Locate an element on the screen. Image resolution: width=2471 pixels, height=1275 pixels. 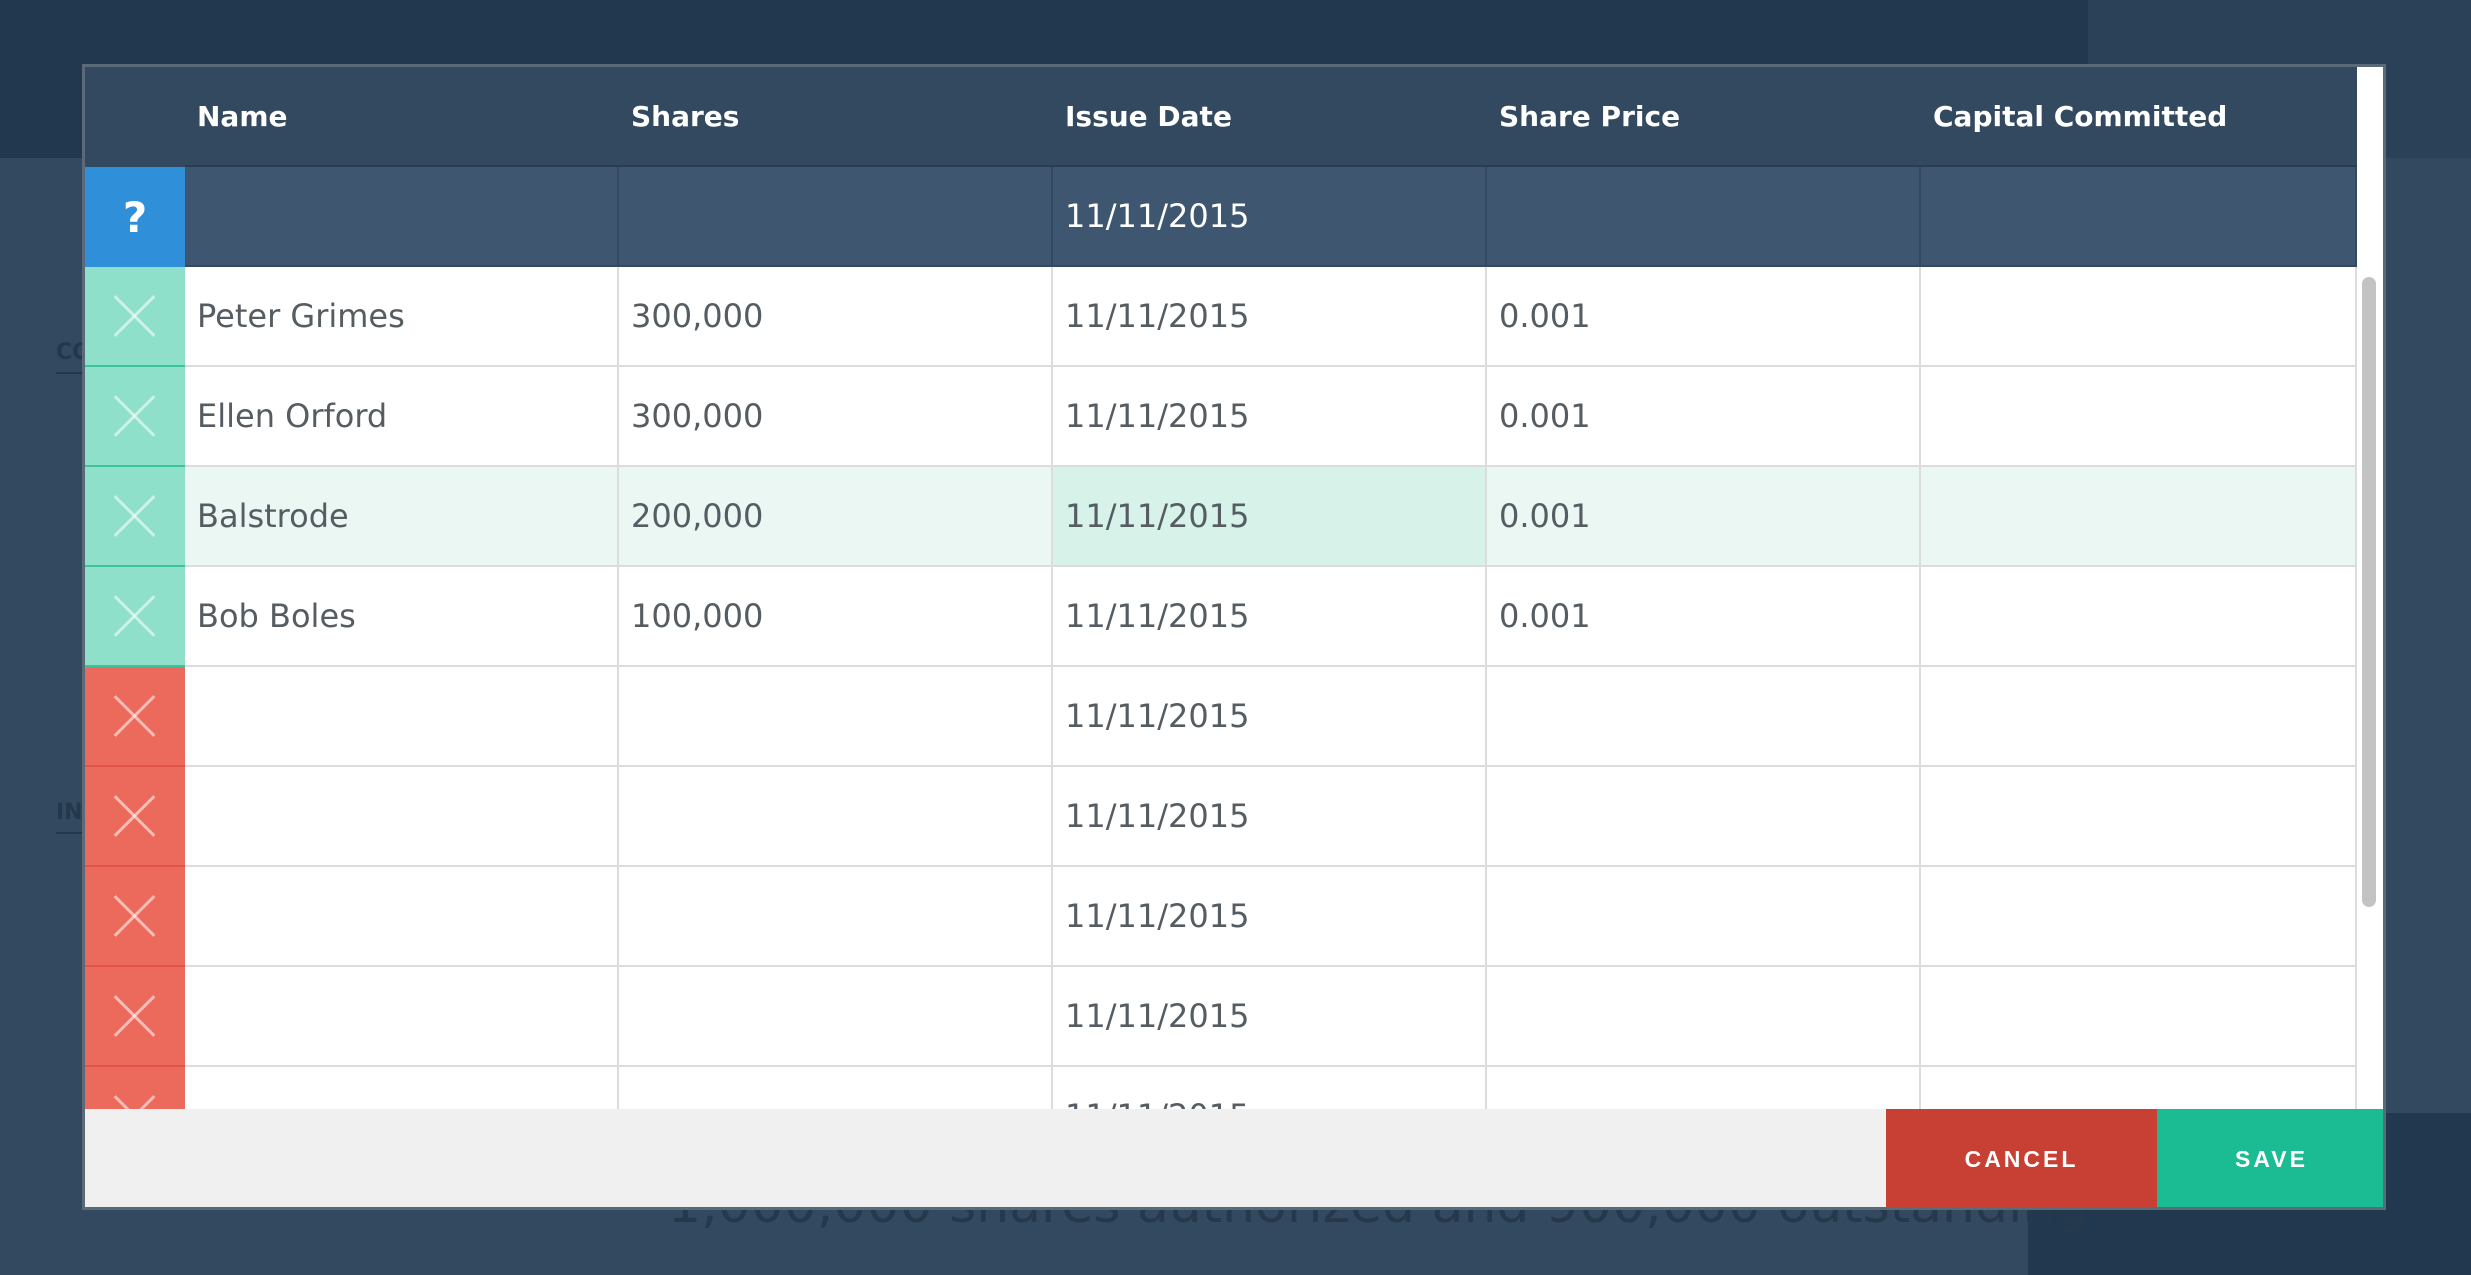
background-fragment: IN is located at coordinates (69, 812).